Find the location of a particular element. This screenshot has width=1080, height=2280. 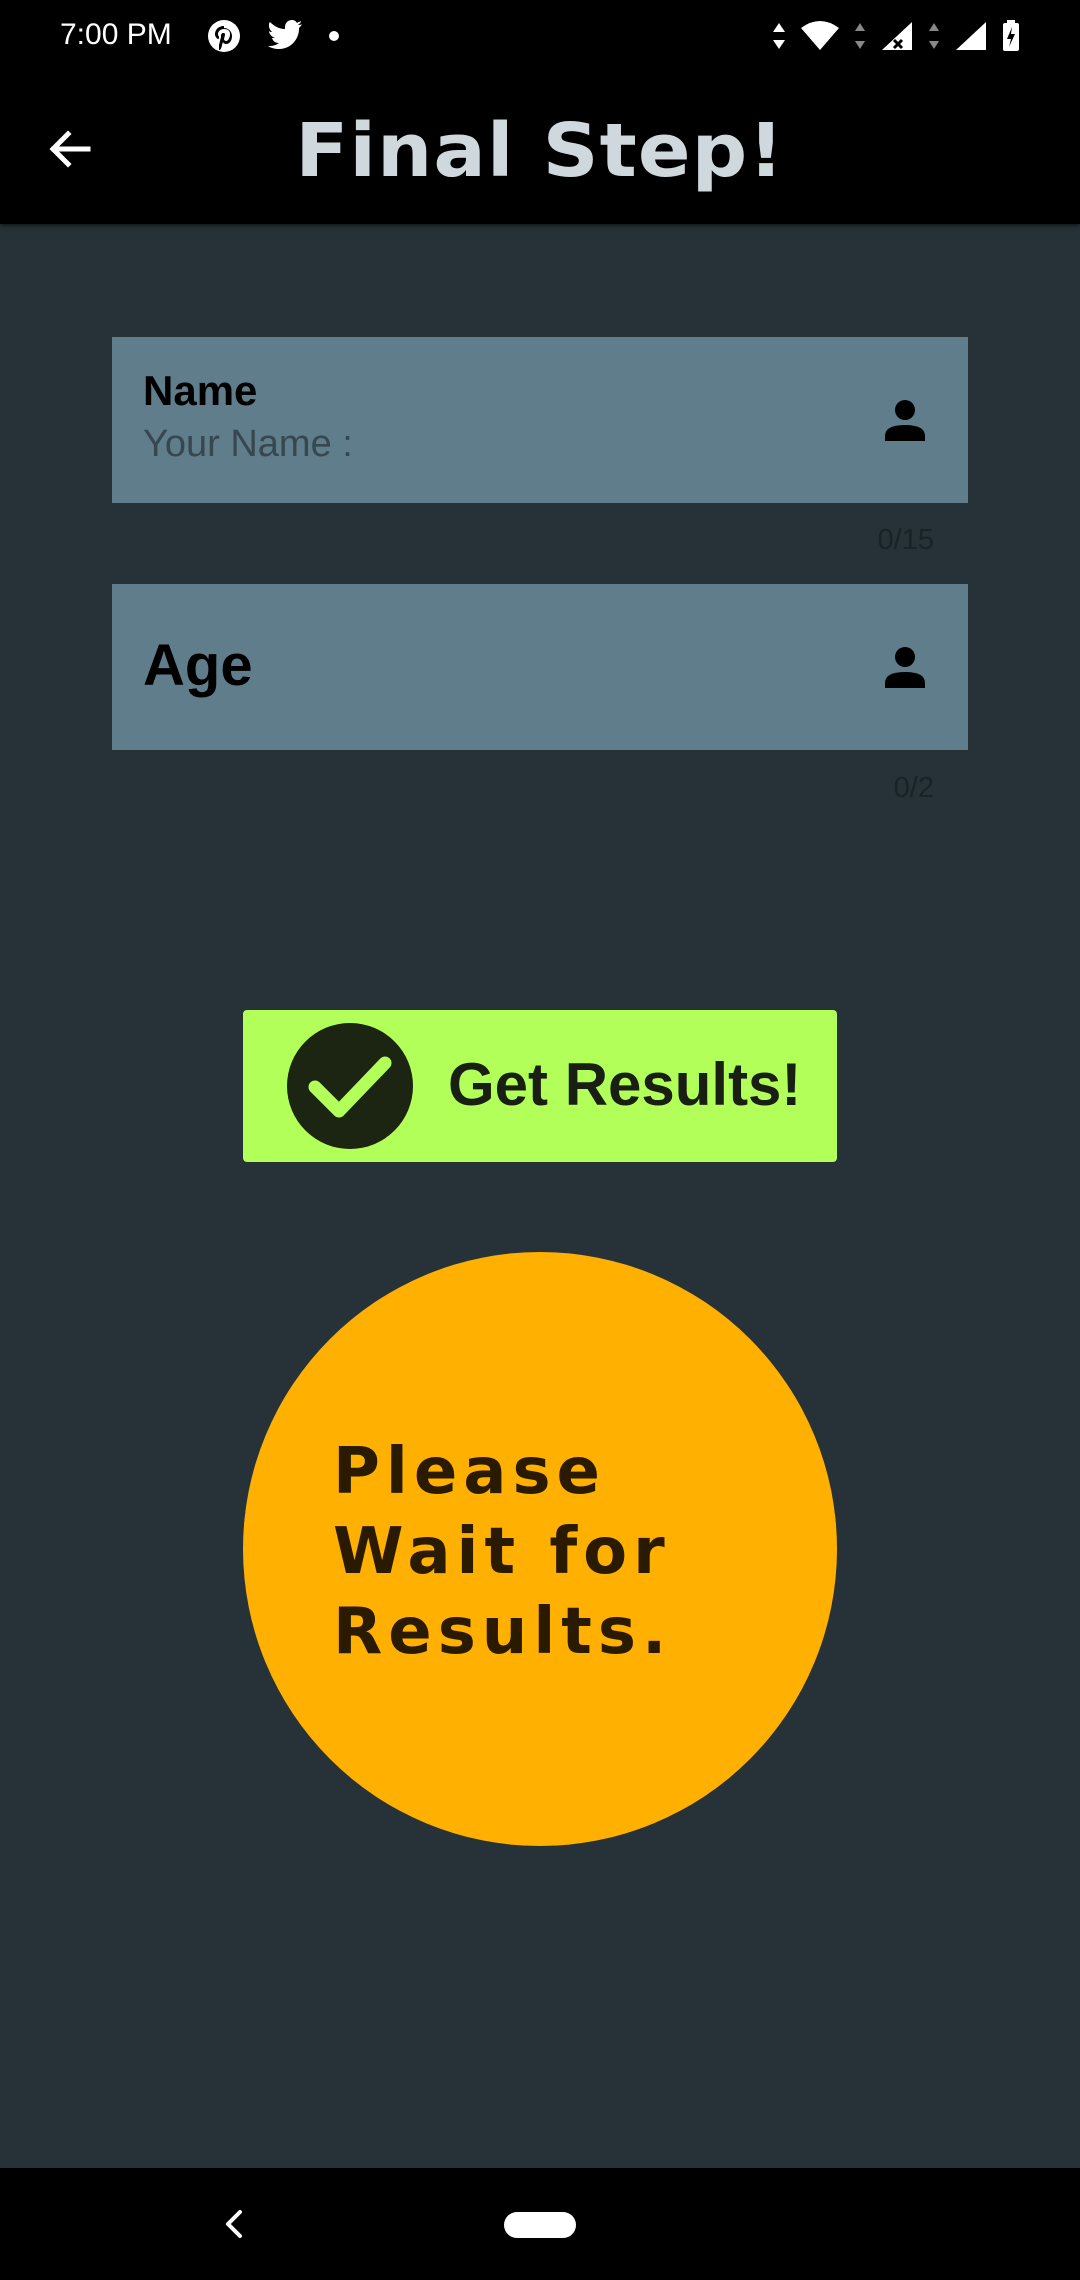

name-char-counter: 0/15 is located at coordinates (905, 540).